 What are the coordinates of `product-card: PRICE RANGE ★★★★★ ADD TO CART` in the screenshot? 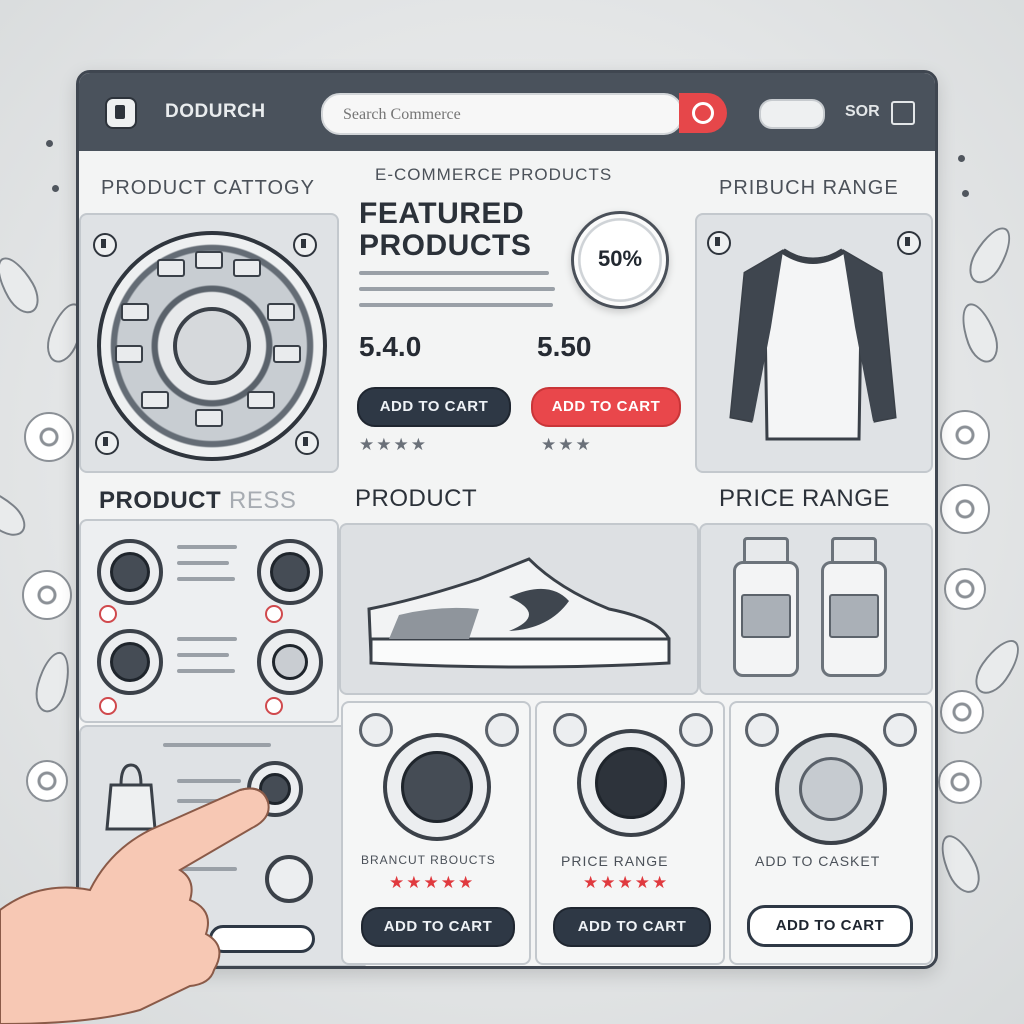 It's located at (630, 833).